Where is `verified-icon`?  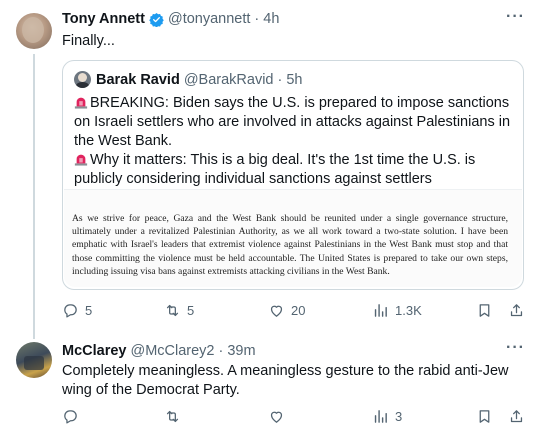 verified-icon is located at coordinates (156, 19).